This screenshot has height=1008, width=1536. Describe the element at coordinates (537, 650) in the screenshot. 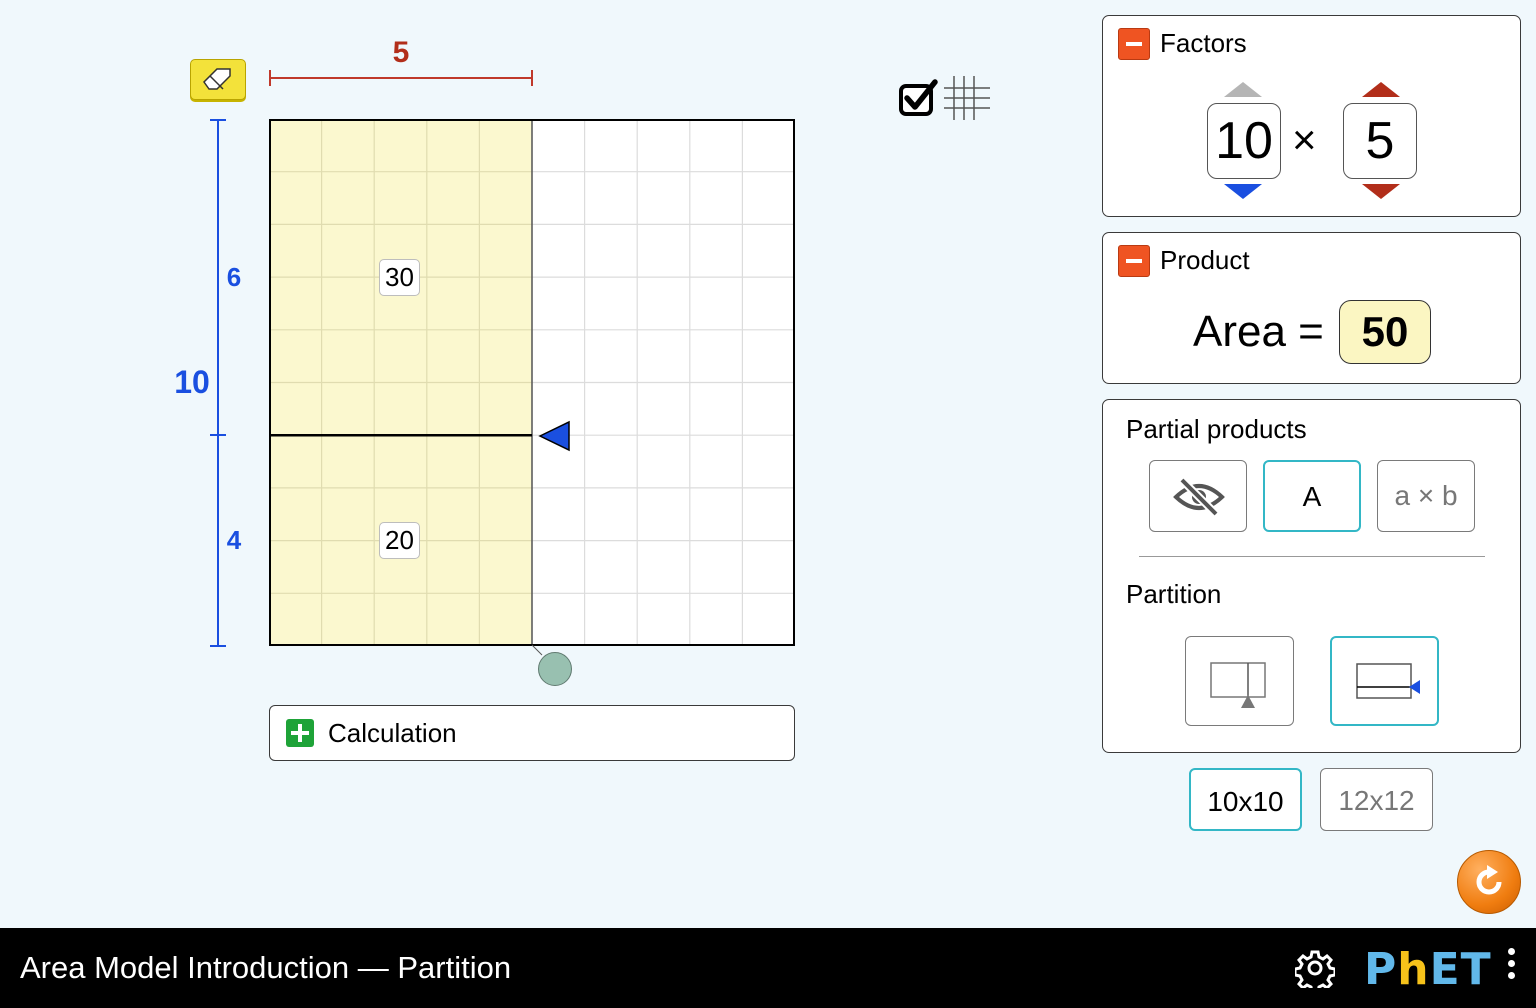

I see `handle-connector` at that location.